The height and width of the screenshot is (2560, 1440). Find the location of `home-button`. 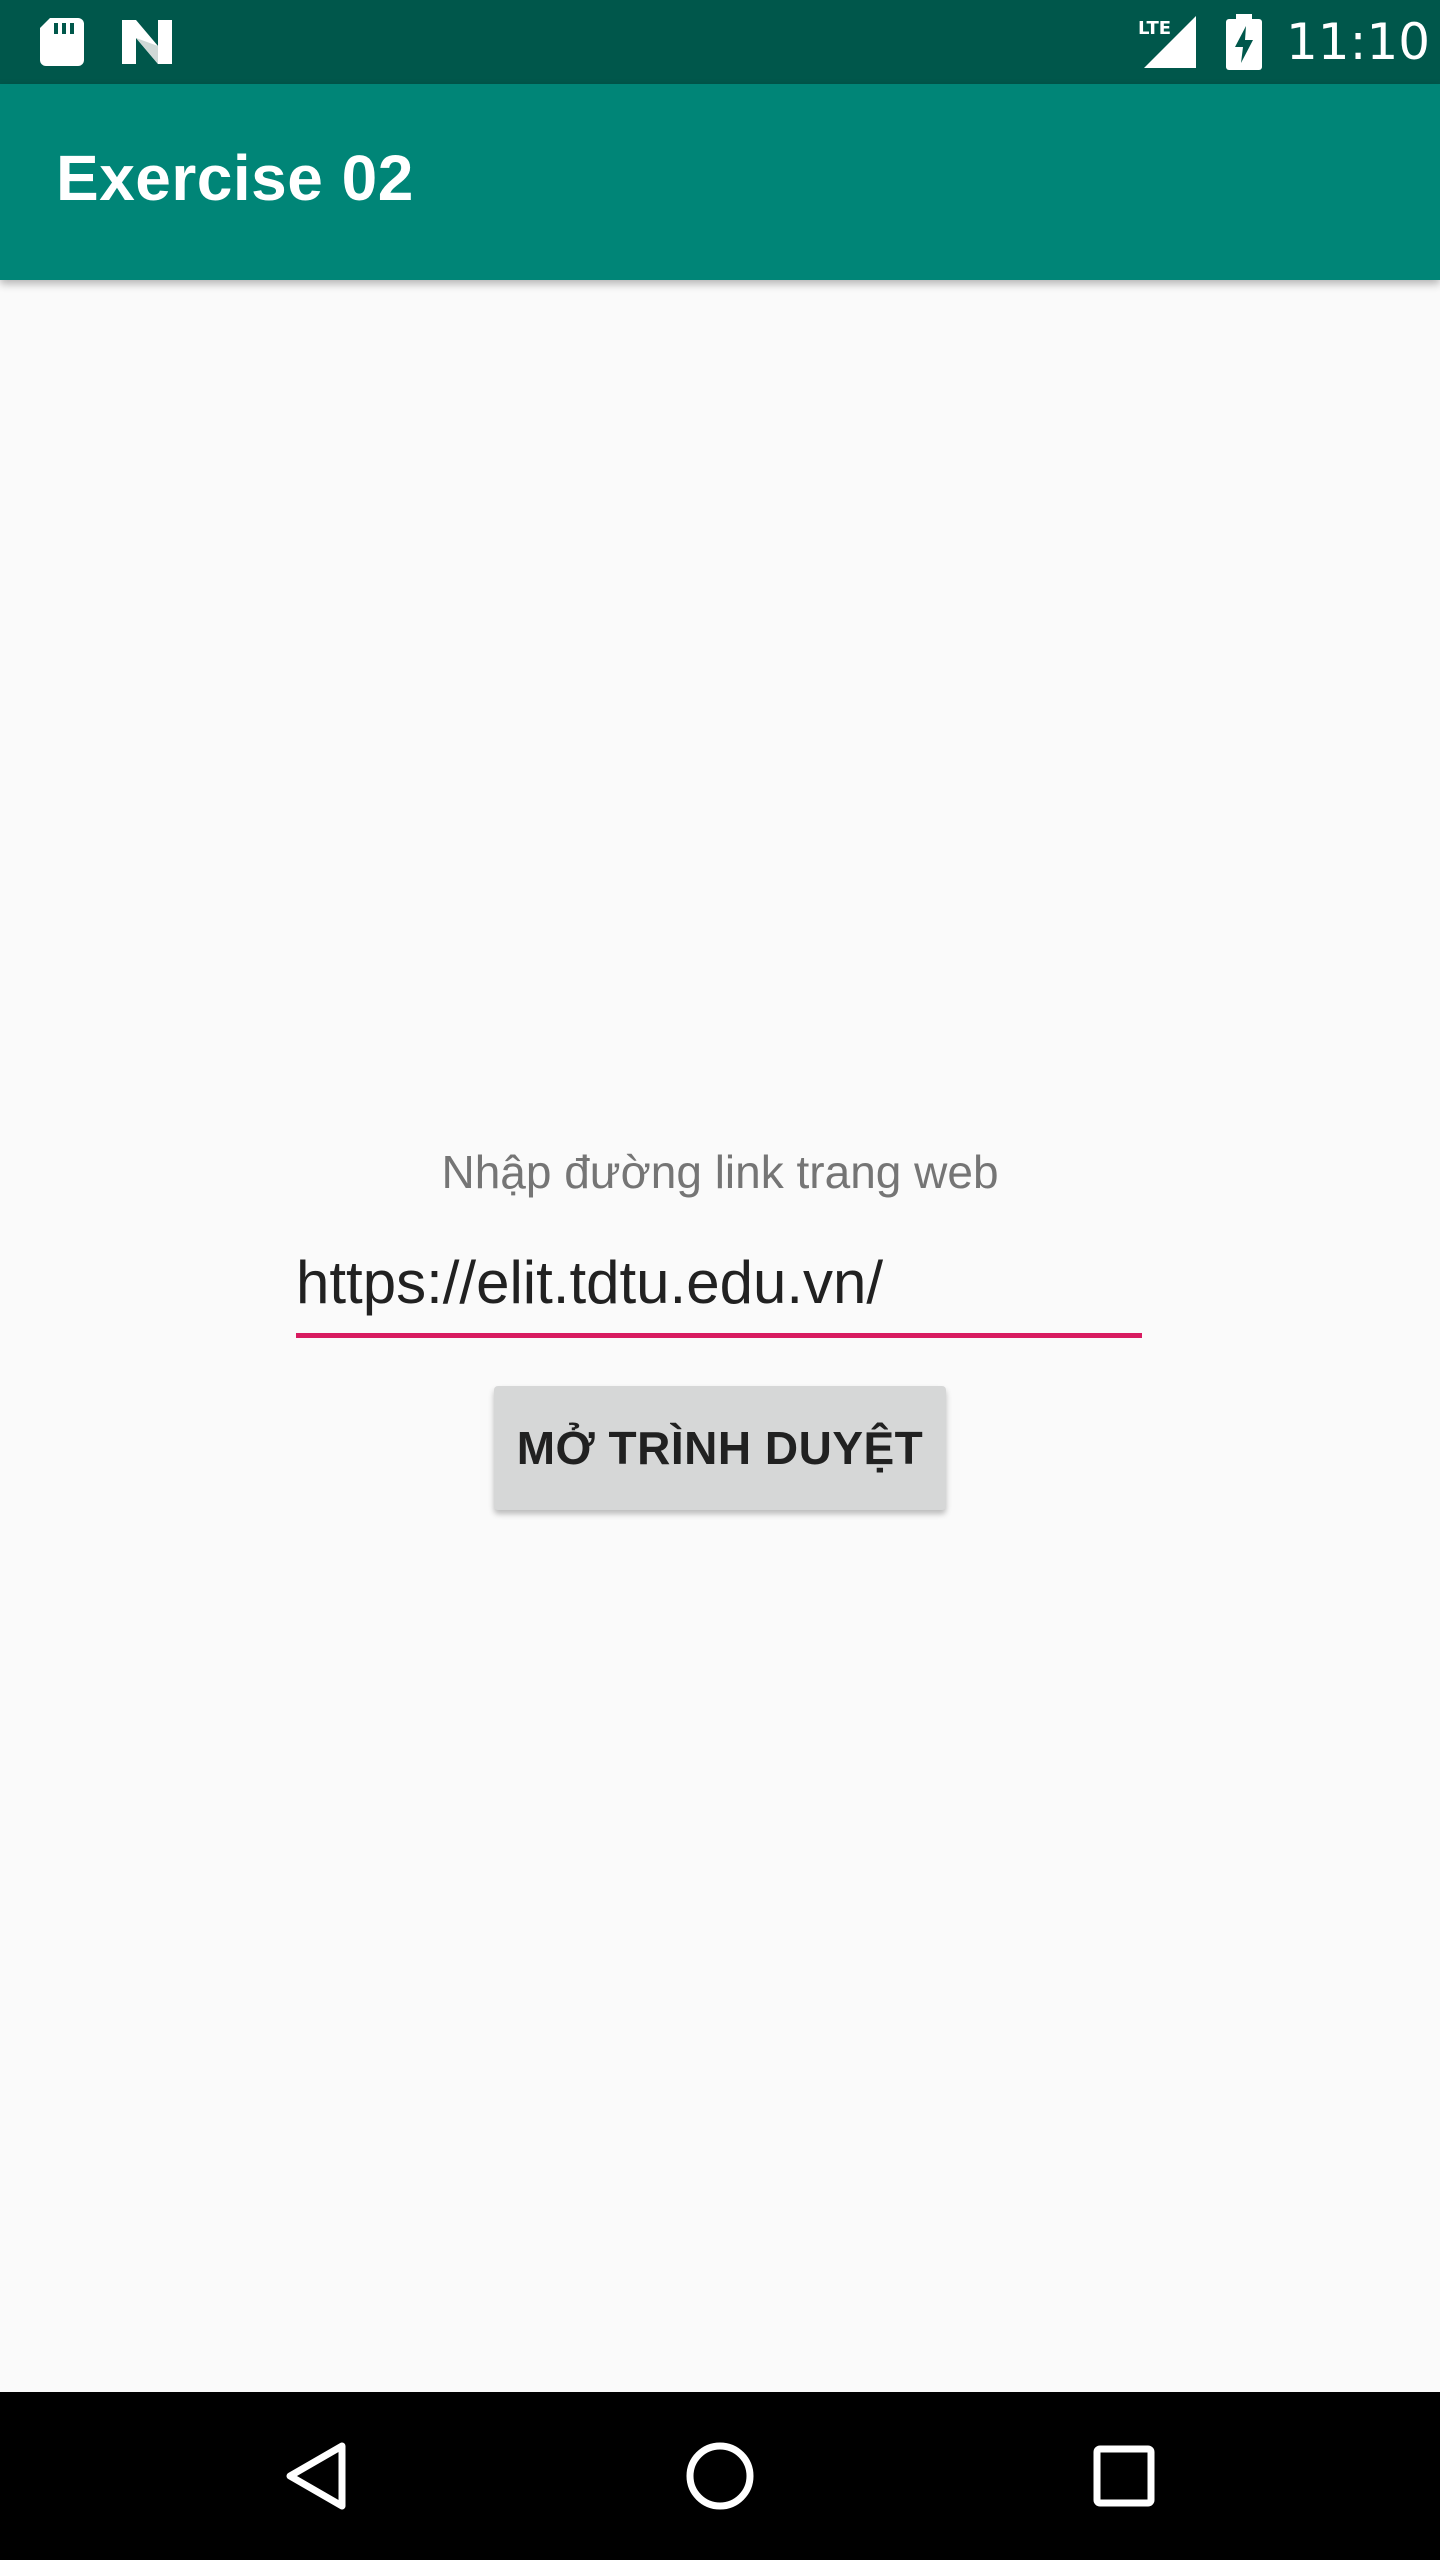

home-button is located at coordinates (720, 2476).